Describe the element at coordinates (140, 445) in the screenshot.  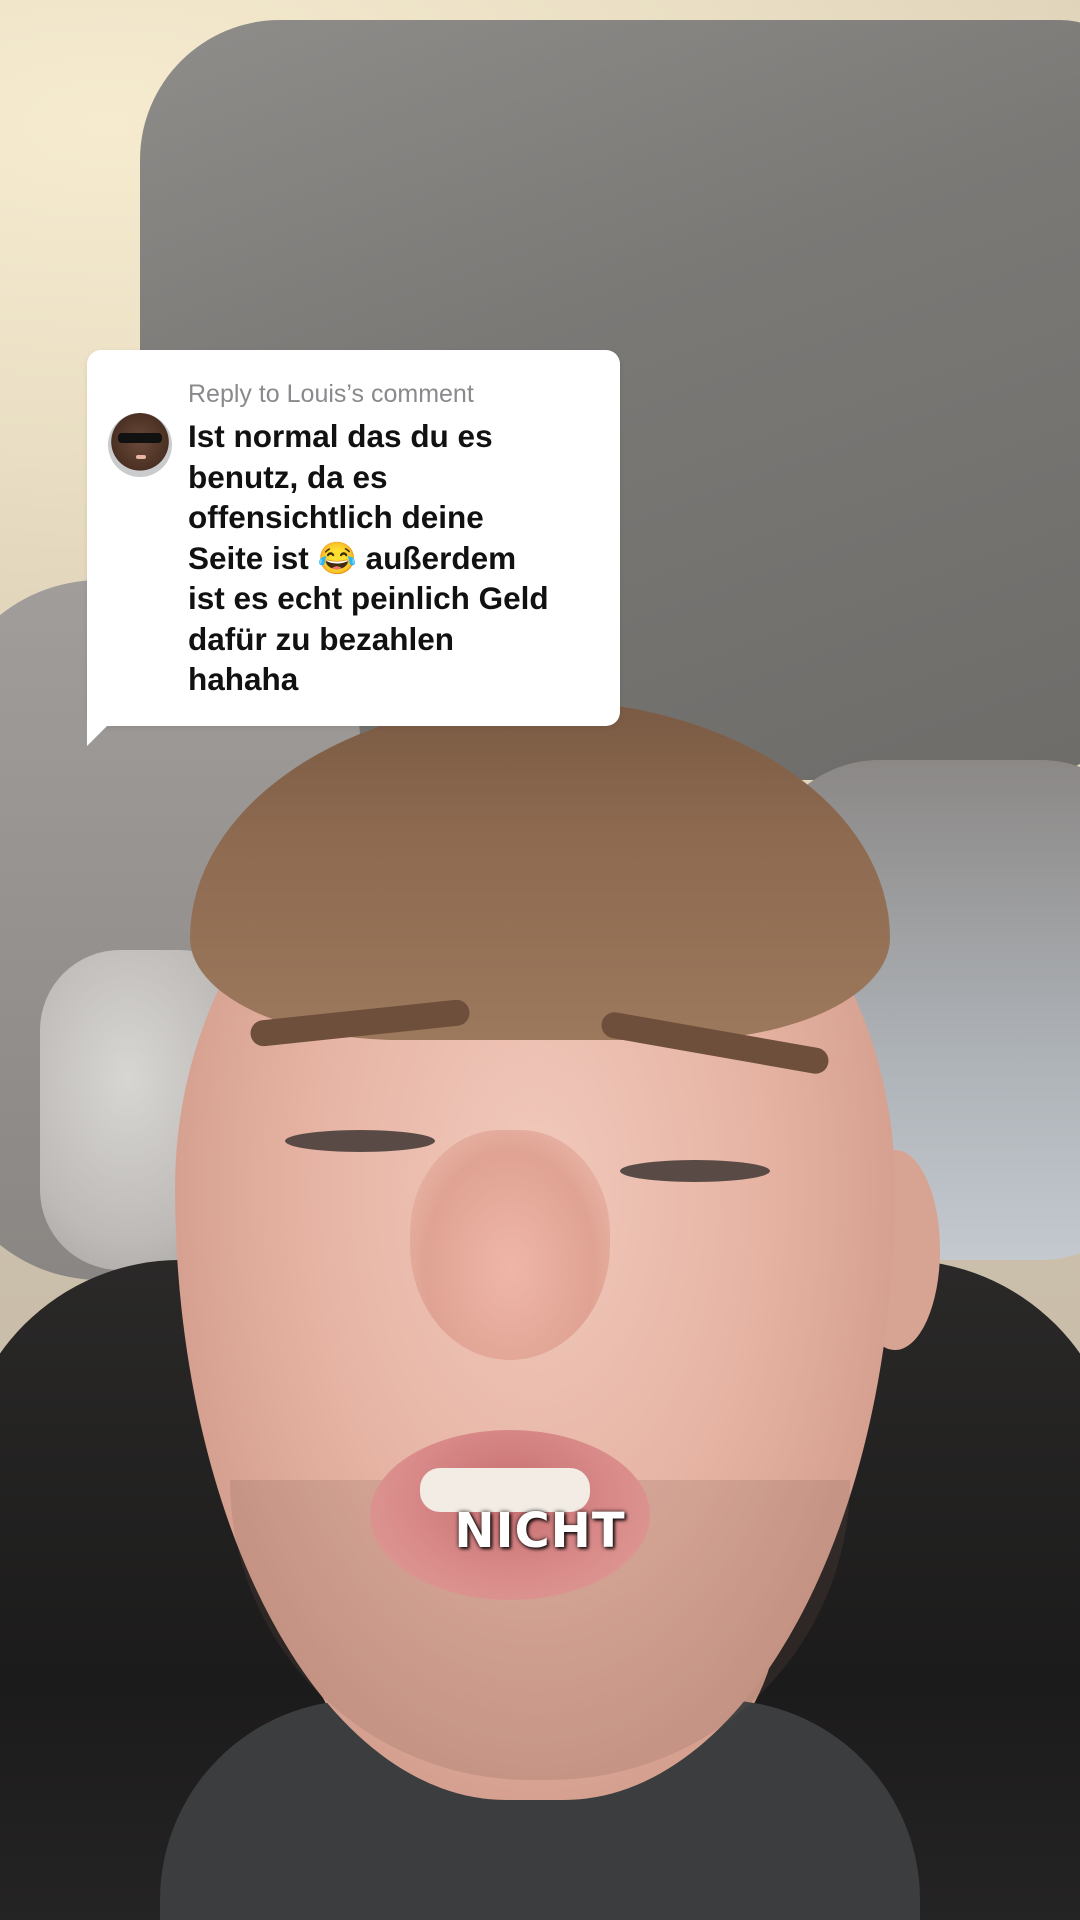
I see `user-avatar-icon` at that location.